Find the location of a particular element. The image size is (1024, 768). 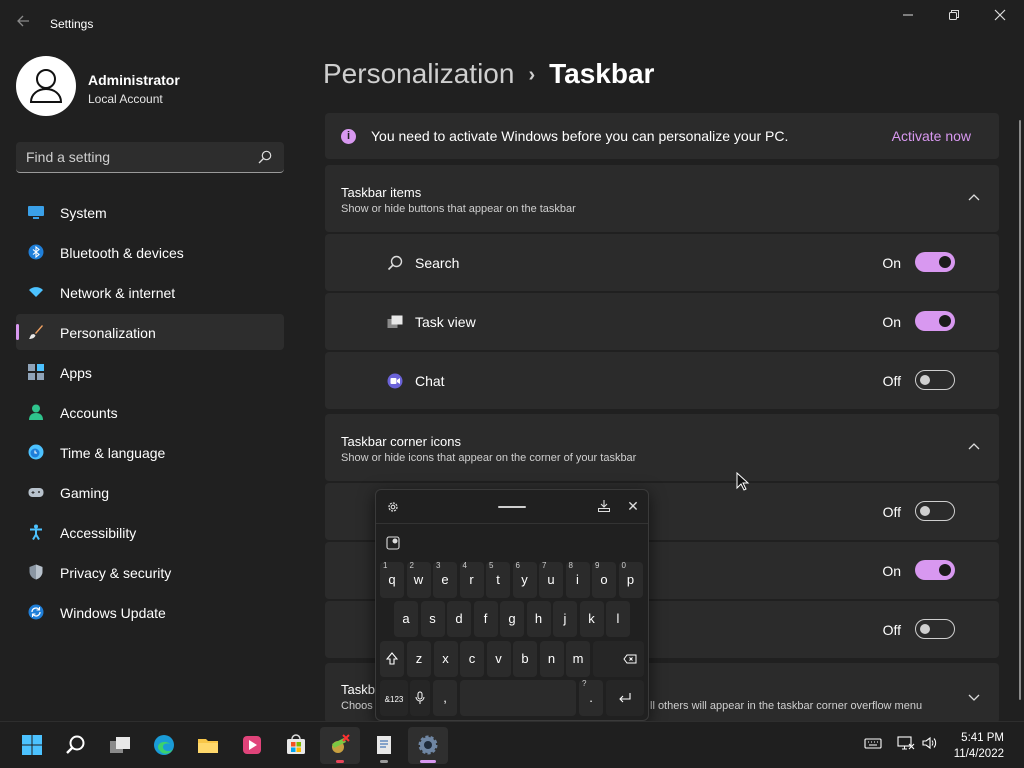

close-icon: ✕ is located at coordinates (633, 506).